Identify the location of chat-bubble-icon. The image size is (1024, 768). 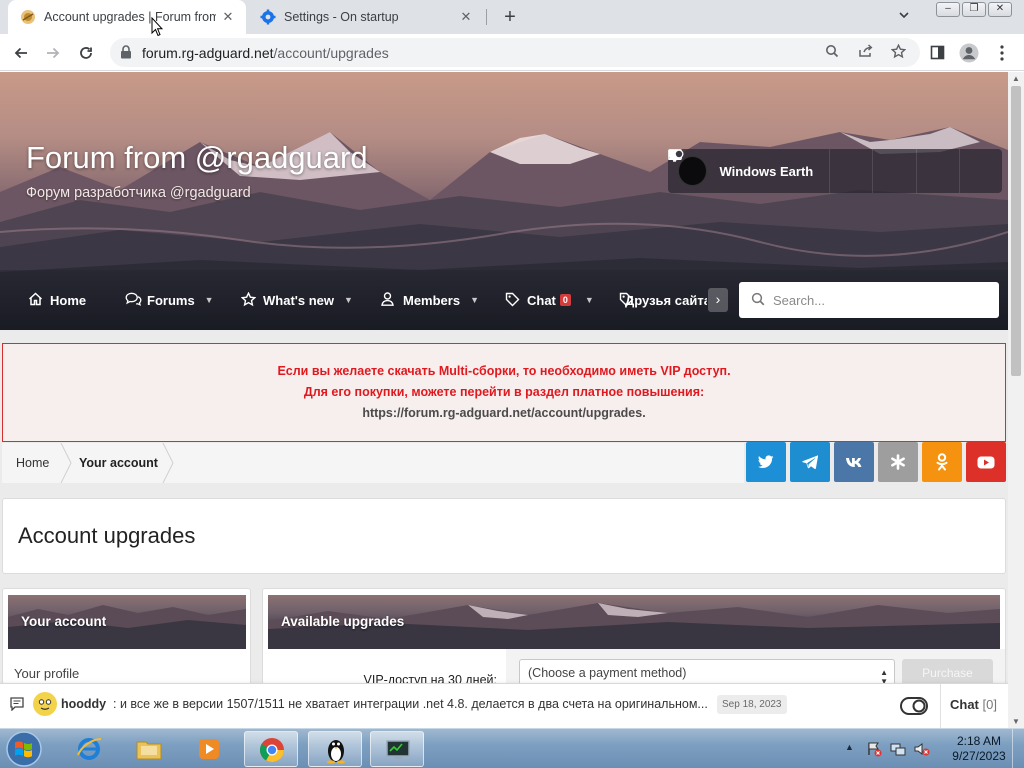
(18, 705).